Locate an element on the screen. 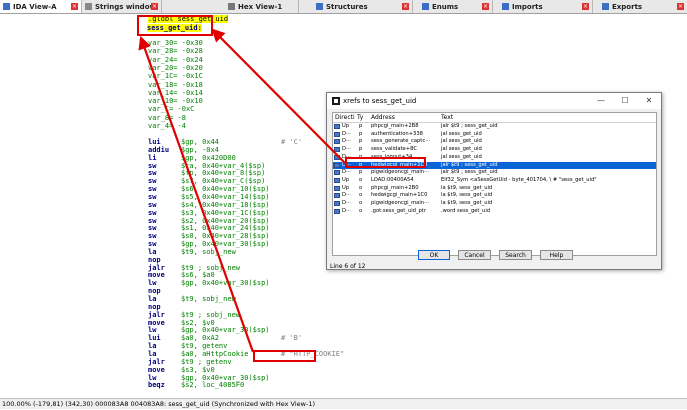  maximize-icon: ☐ is located at coordinates (625, 101).